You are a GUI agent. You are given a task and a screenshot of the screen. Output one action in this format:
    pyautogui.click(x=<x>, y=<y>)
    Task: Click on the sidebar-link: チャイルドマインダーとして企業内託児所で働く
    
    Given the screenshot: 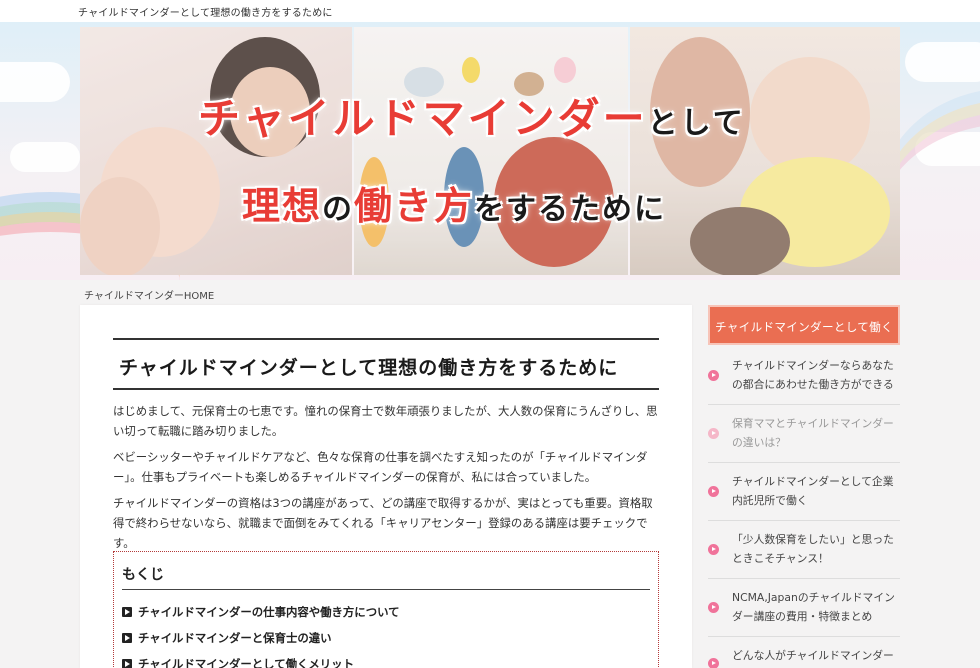 What is the action you would take?
    pyautogui.click(x=804, y=492)
    